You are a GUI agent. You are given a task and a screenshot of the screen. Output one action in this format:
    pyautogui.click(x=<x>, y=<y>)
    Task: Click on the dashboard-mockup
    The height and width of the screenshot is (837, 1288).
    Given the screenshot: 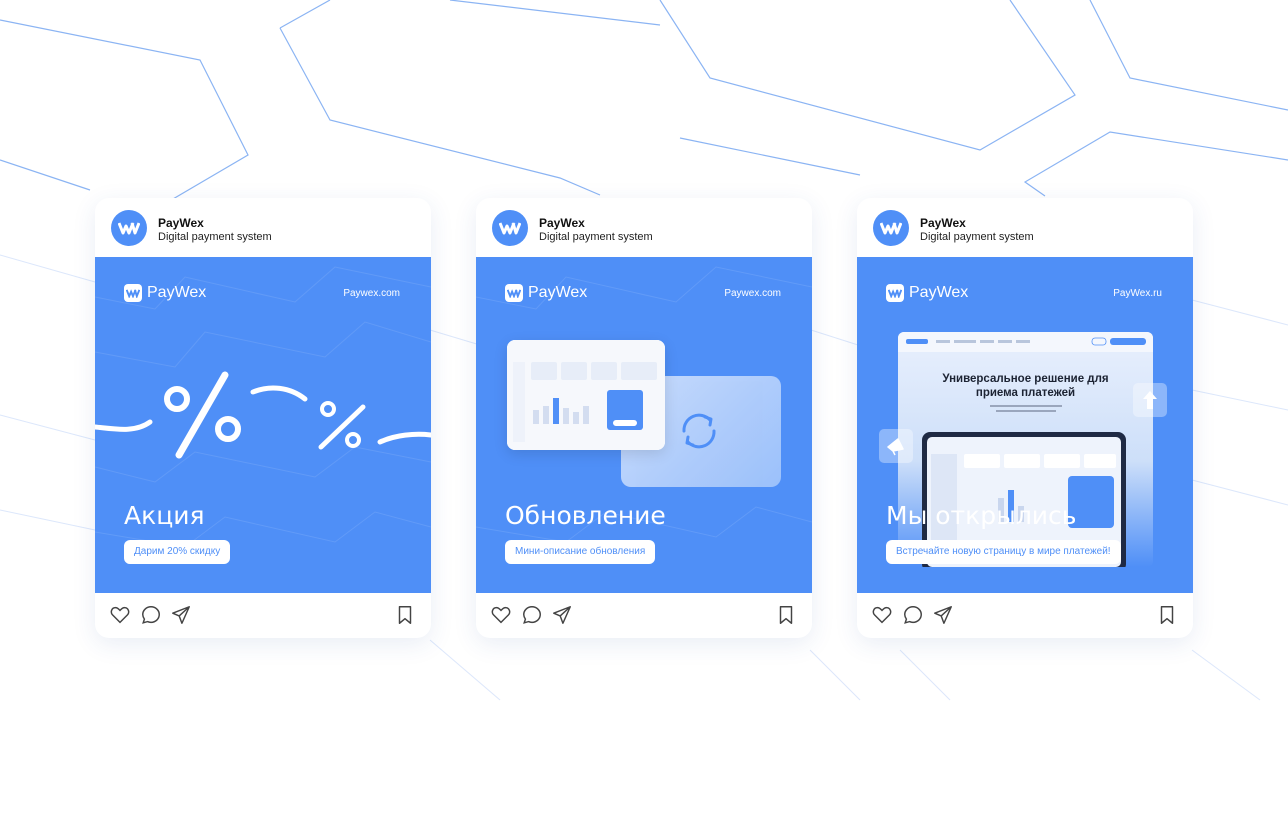 What is the action you would take?
    pyautogui.click(x=586, y=395)
    